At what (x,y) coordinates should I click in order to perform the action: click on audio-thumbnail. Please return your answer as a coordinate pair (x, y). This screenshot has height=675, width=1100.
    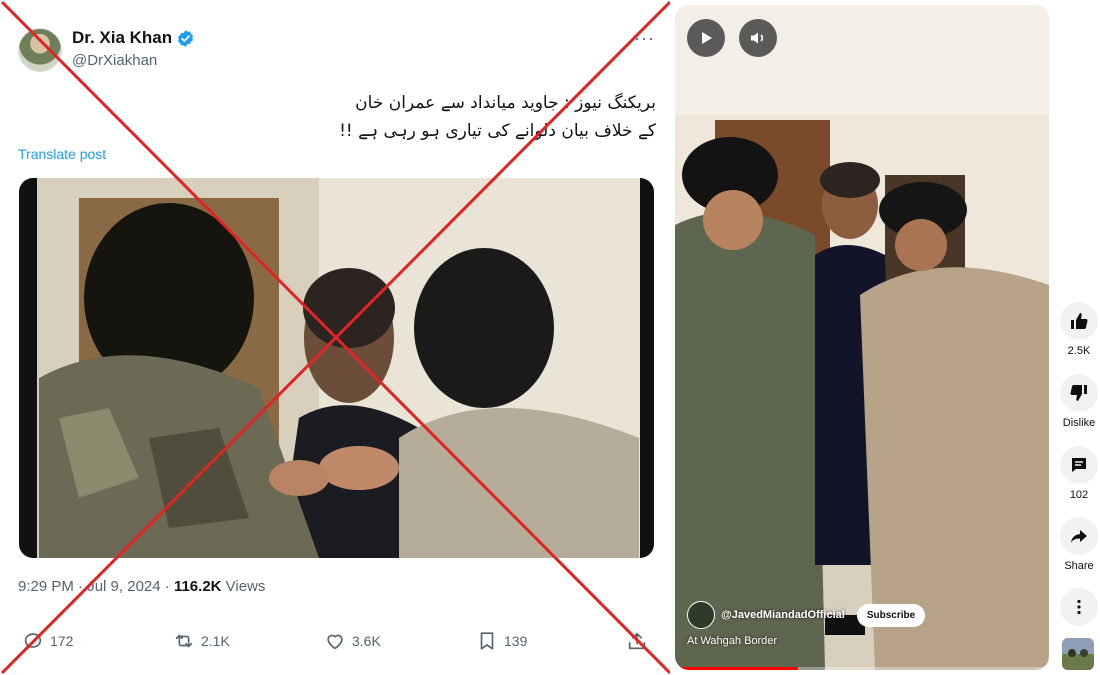
    Looking at the image, I should click on (1078, 654).